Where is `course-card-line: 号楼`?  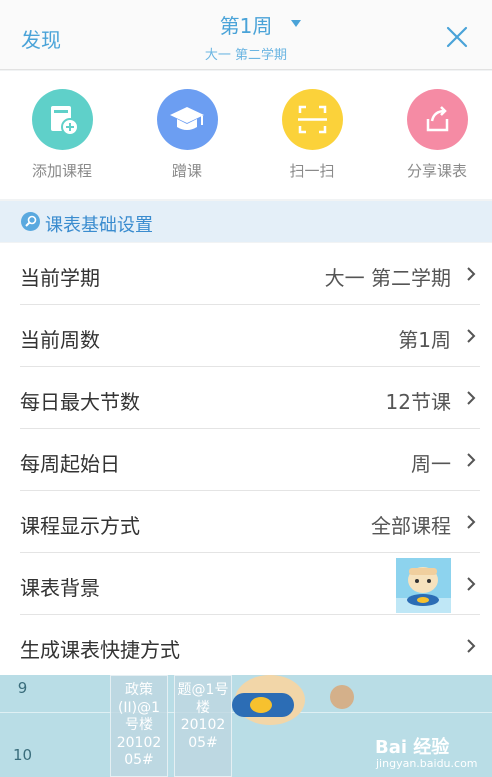
course-card-line: 号楼 is located at coordinates (139, 725).